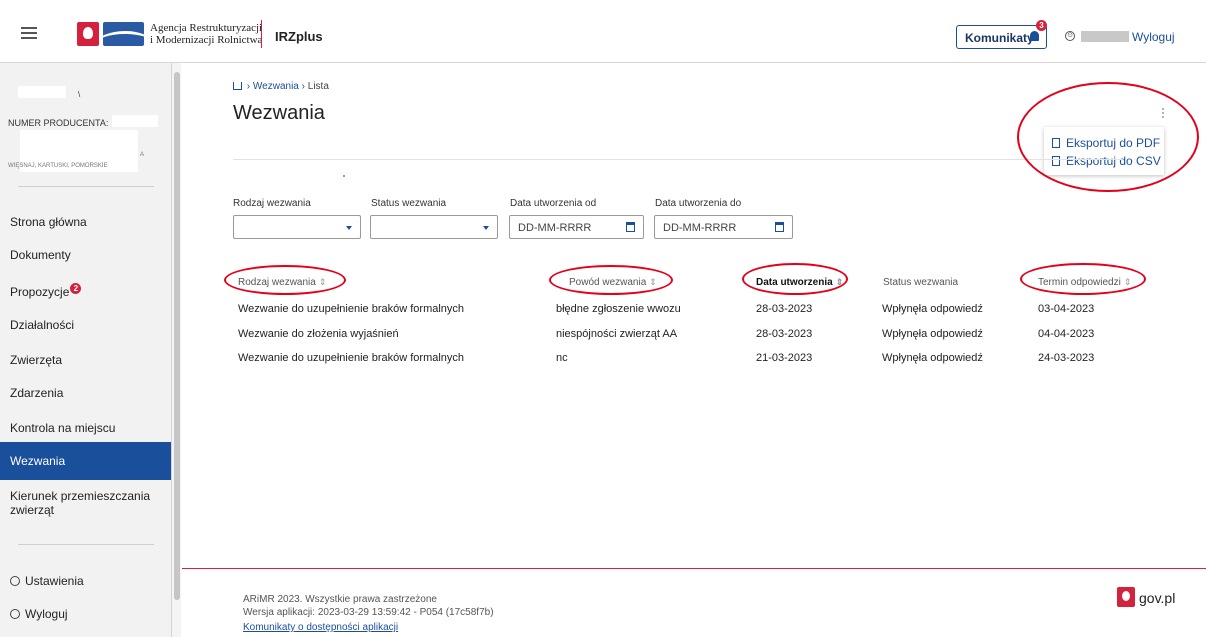 The image size is (1206, 637). What do you see at coordinates (261, 34) in the screenshot?
I see `brand-separator` at bounding box center [261, 34].